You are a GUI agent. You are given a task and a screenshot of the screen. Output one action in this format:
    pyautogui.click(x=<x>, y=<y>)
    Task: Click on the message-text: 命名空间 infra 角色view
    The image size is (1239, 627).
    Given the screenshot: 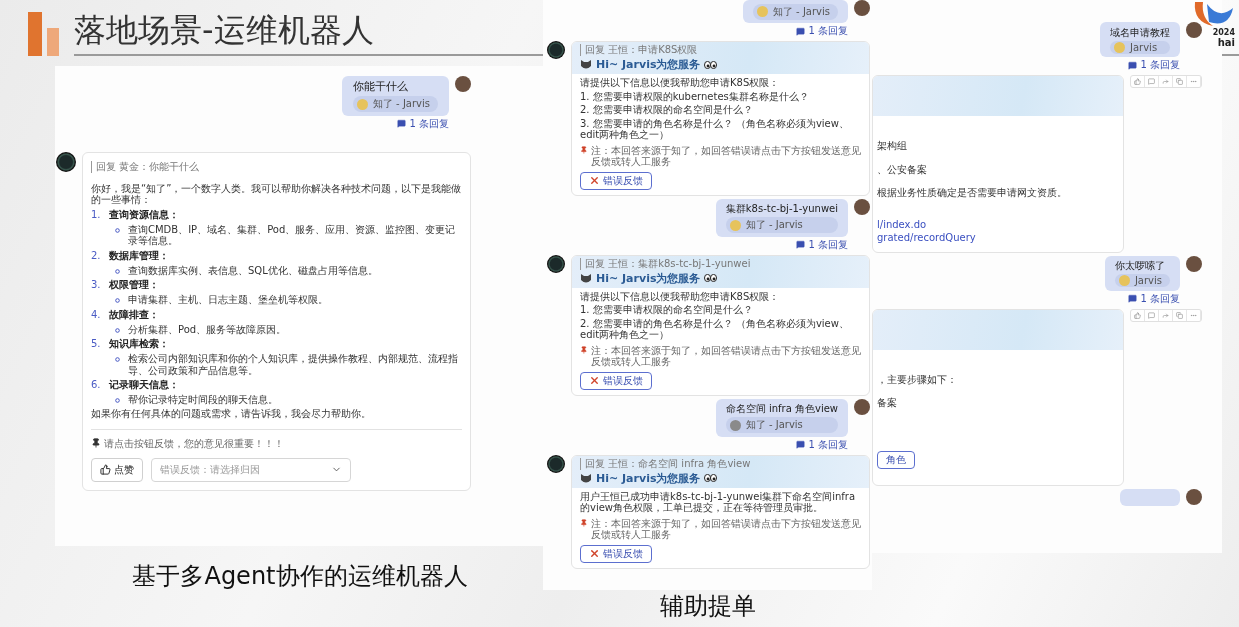 What is the action you would take?
    pyautogui.click(x=781, y=408)
    